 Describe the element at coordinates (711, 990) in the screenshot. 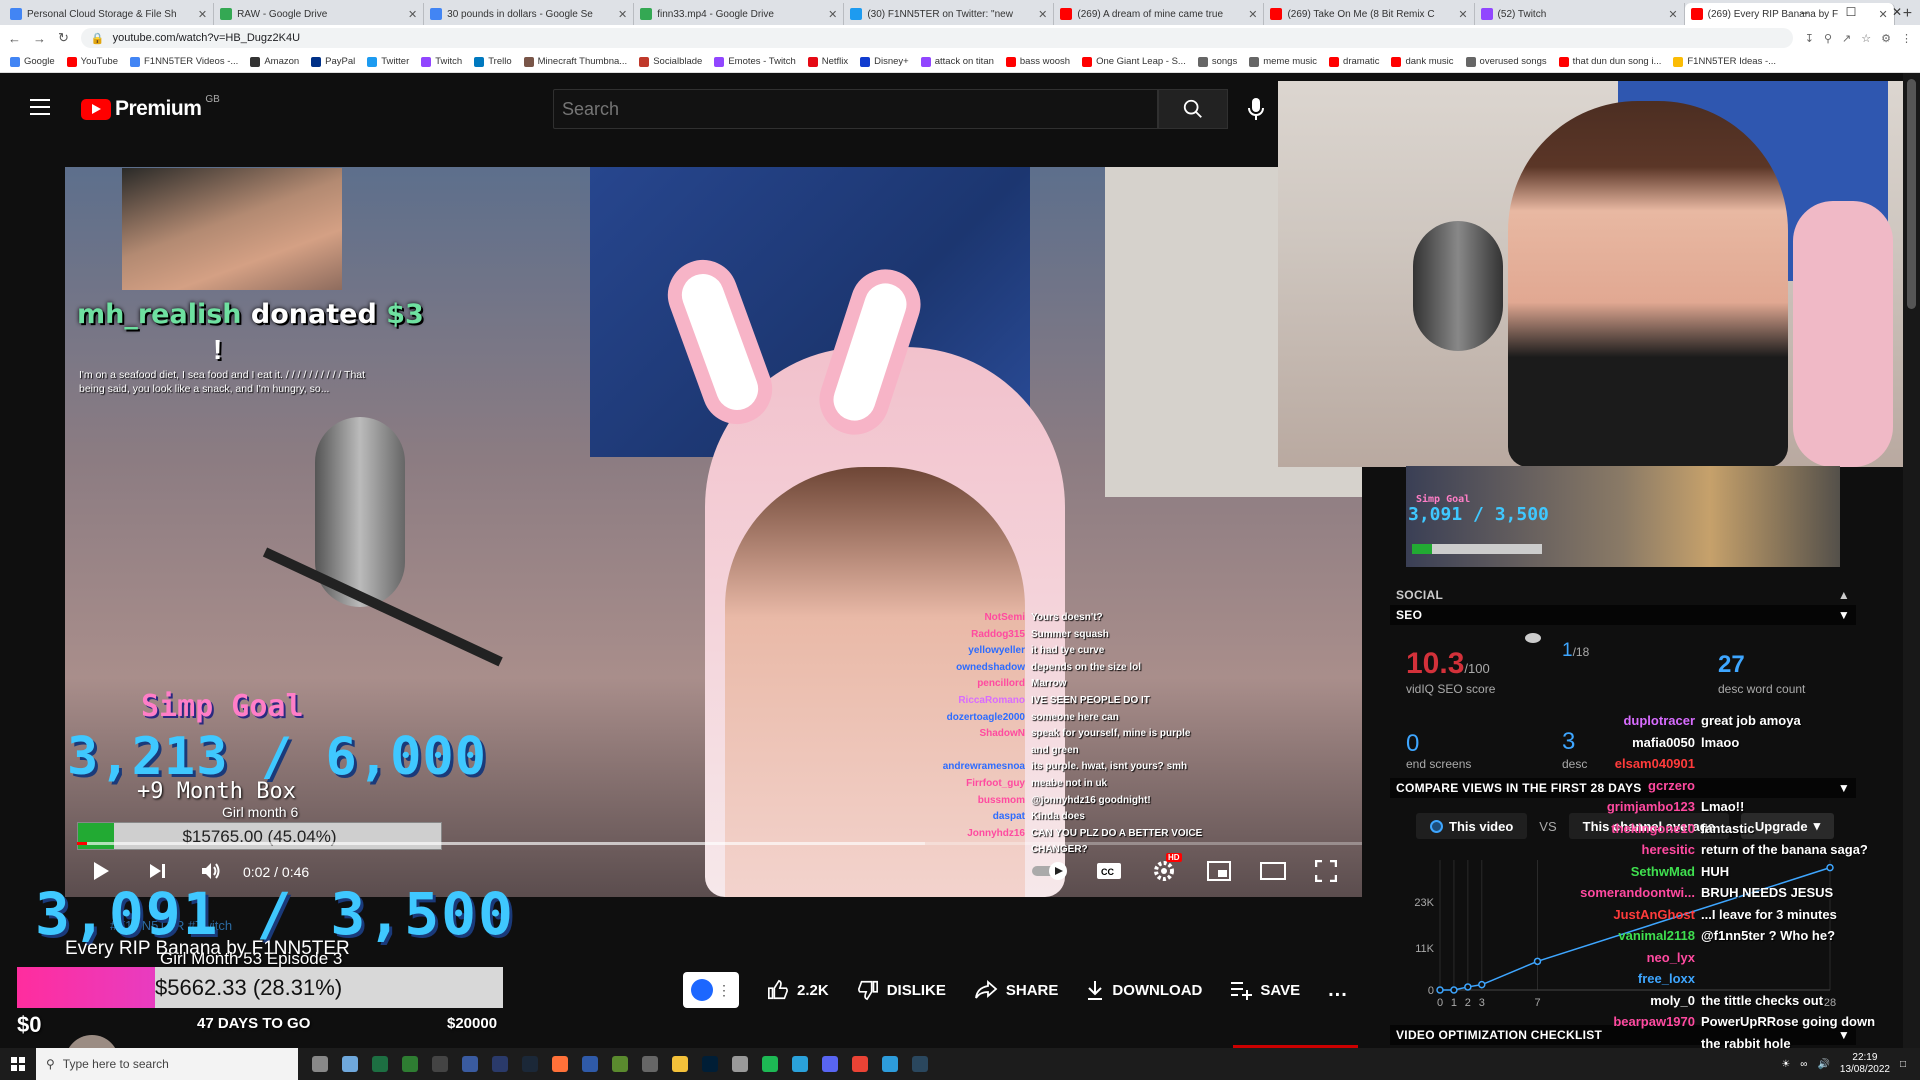

I see `vidiq-button: ⋮` at that location.